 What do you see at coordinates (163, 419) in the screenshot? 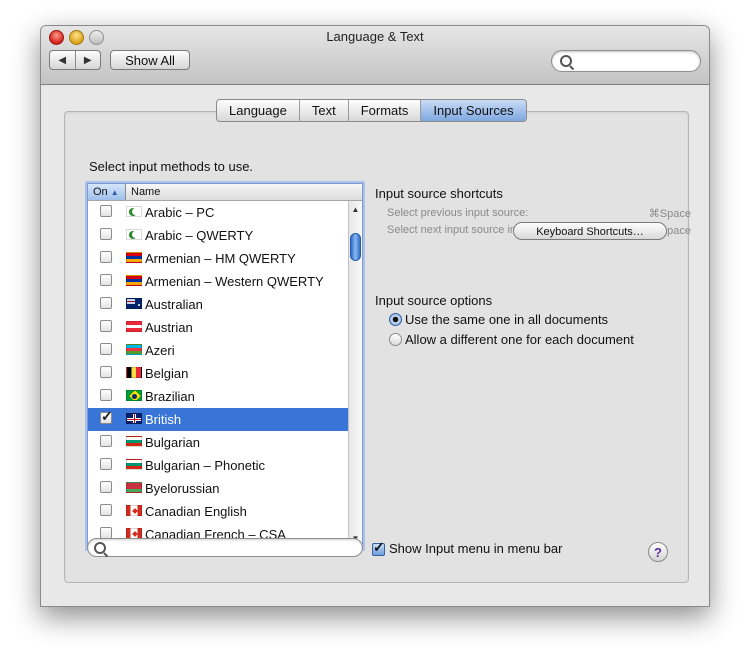
I see `list-item-label: British` at bounding box center [163, 419].